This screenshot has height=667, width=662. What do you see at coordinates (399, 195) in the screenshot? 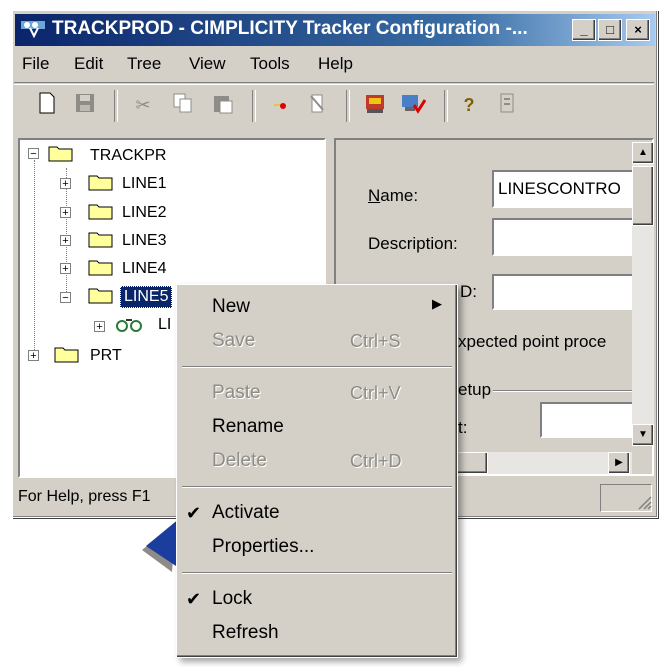
I see `name-label-text: ame:` at bounding box center [399, 195].